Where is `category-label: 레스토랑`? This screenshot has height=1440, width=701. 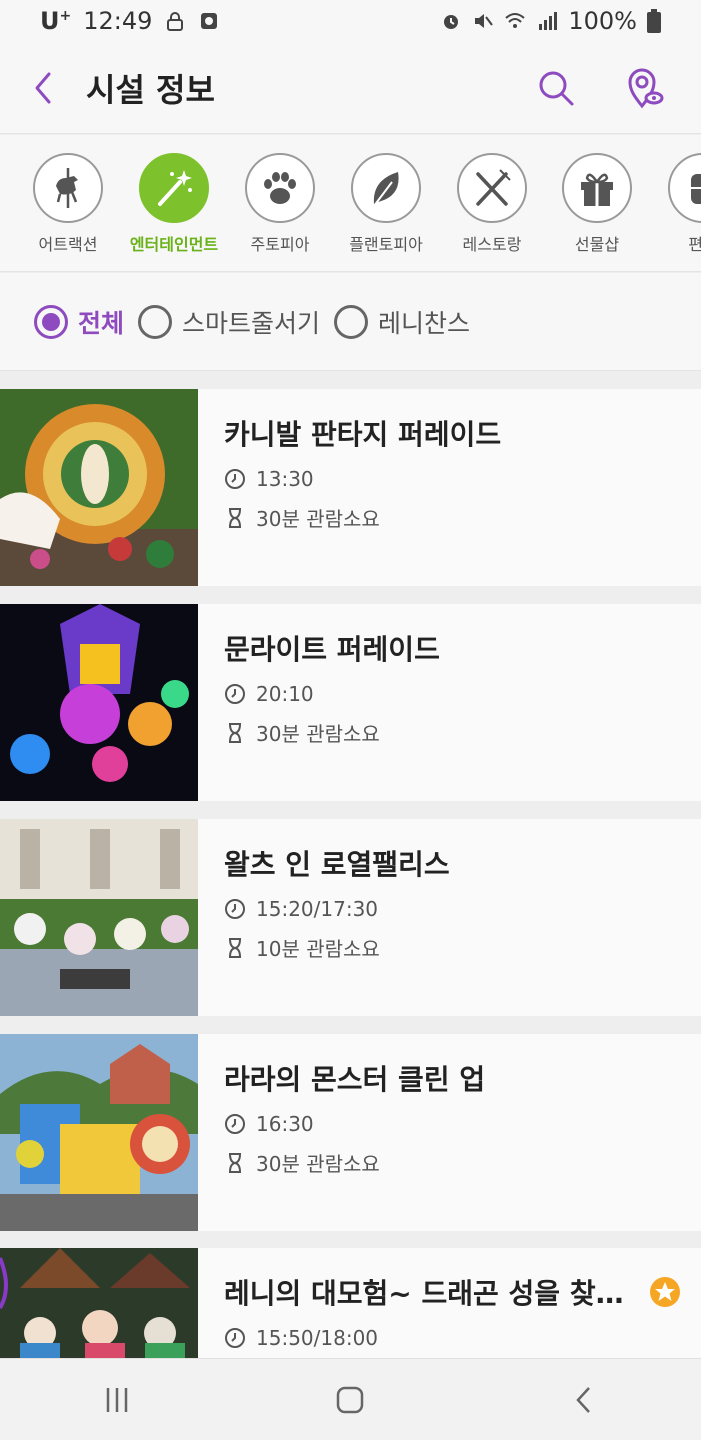
category-label: 레스토랑 is located at coordinates (492, 244).